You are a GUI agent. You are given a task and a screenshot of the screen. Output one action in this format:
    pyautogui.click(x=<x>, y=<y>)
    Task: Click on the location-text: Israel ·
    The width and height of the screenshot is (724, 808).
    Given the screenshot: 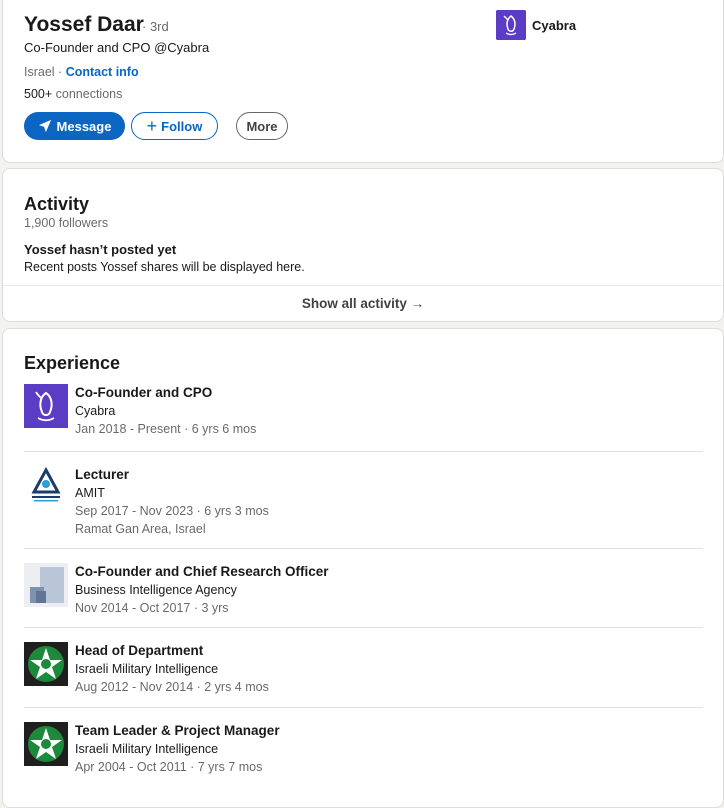 What is the action you would take?
    pyautogui.click(x=43, y=72)
    